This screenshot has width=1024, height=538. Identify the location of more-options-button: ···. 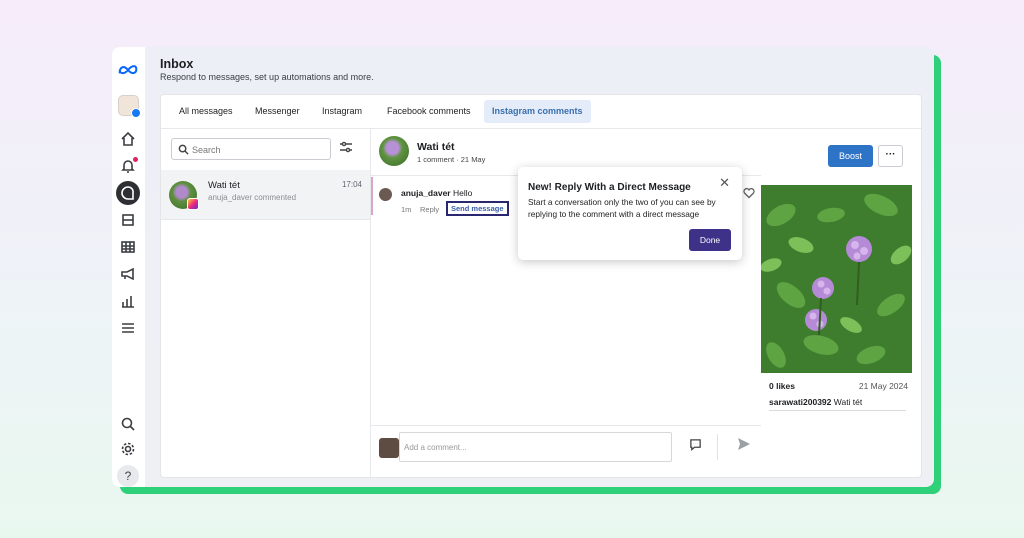
(890, 156).